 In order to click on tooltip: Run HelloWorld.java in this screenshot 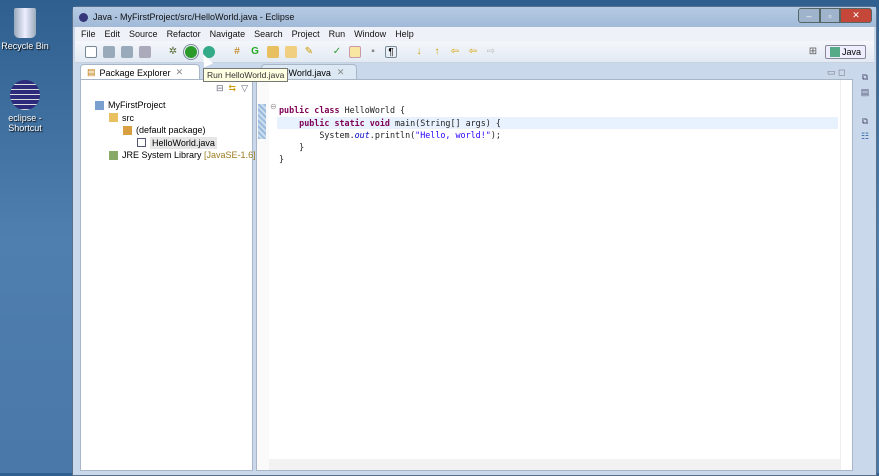, I will do `click(246, 75)`.